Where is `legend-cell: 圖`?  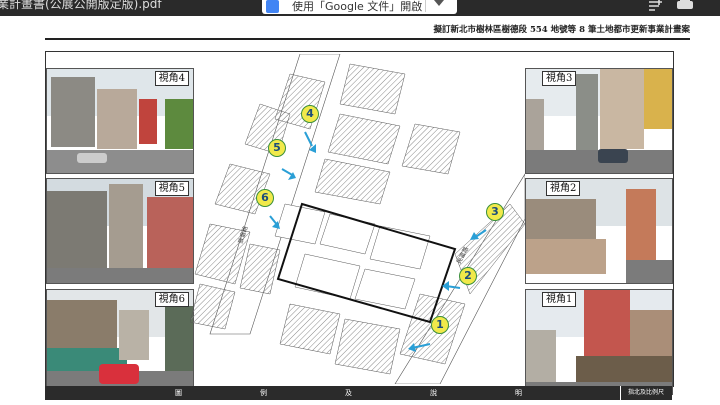
legend-cell: 圖 is located at coordinates (178, 393).